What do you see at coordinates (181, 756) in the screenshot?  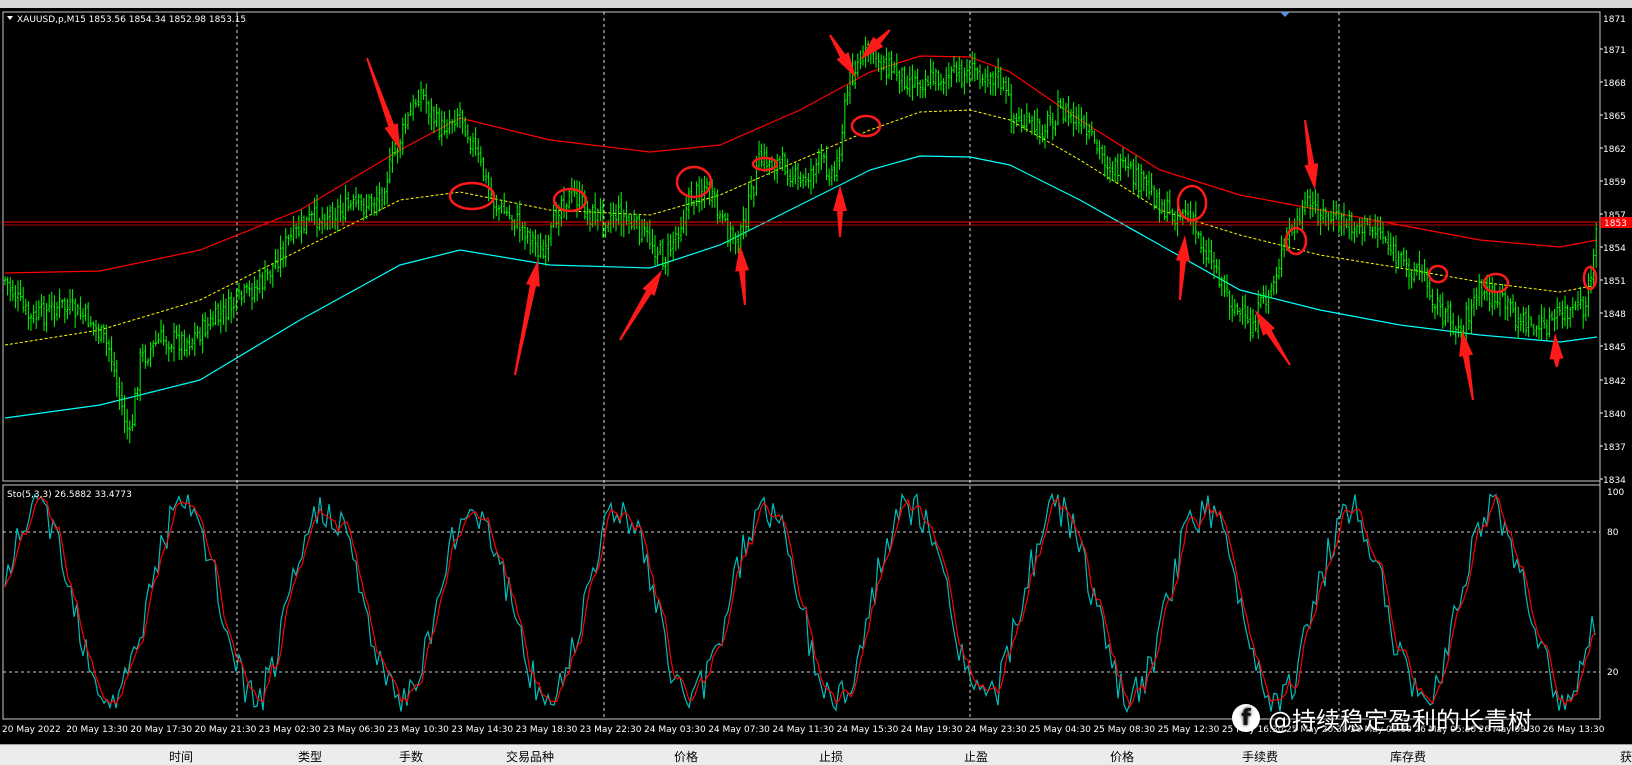 I see `col-time: 时间` at bounding box center [181, 756].